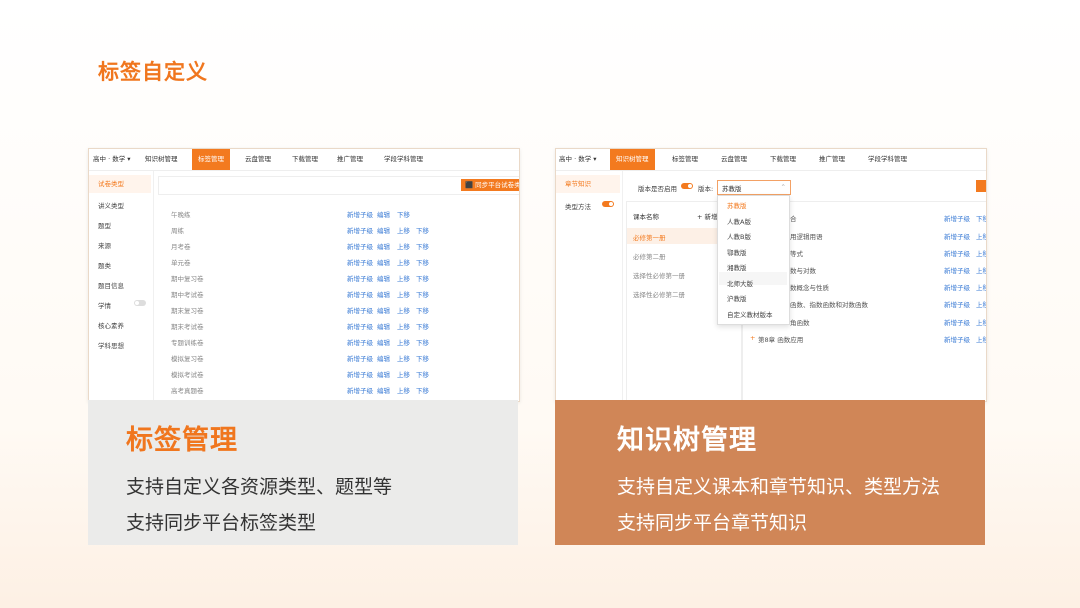 The height and width of the screenshot is (608, 1080). I want to click on version-option: 北师大版, so click(740, 283).